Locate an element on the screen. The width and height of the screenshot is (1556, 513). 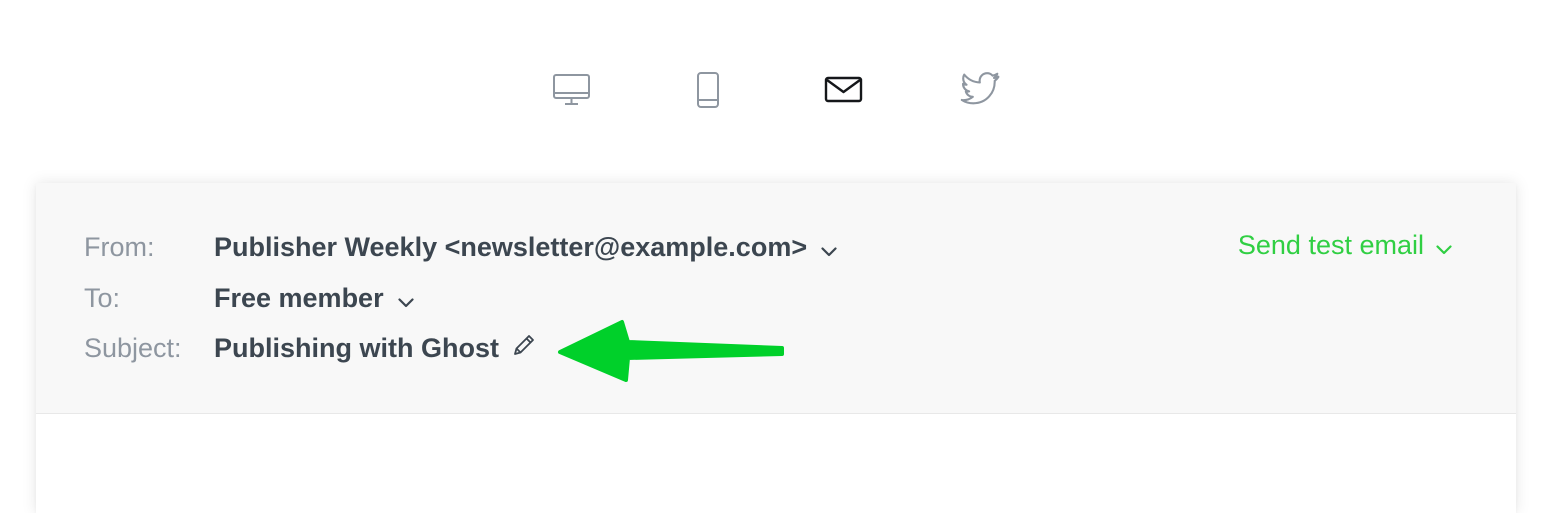
twitter-bird-icon is located at coordinates (980, 90).